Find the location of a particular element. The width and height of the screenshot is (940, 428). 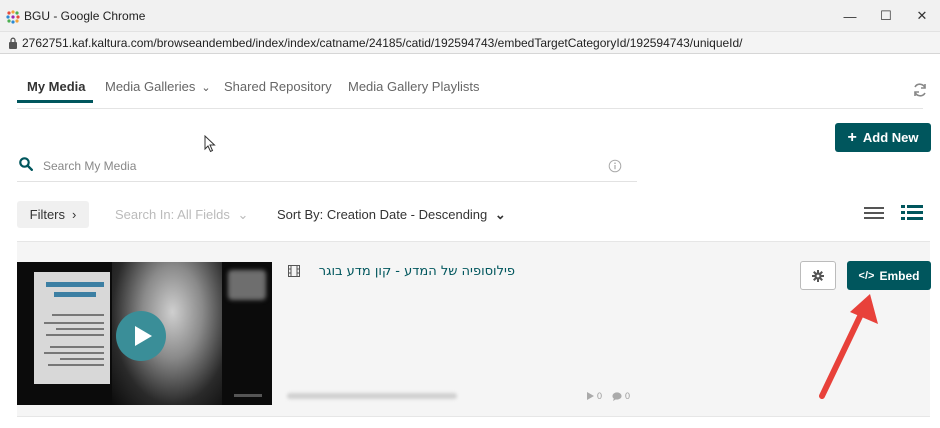

refresh-icon is located at coordinates (920, 90).